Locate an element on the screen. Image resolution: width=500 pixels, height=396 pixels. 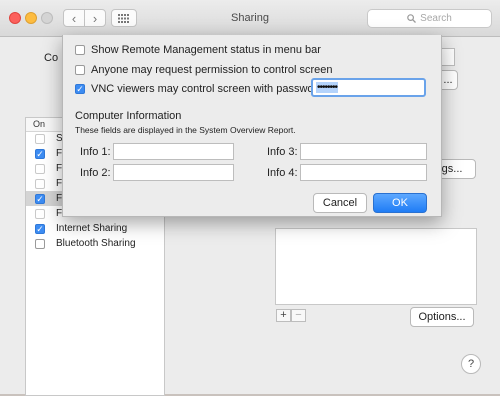
search-input: Search is located at coordinates (429, 18).